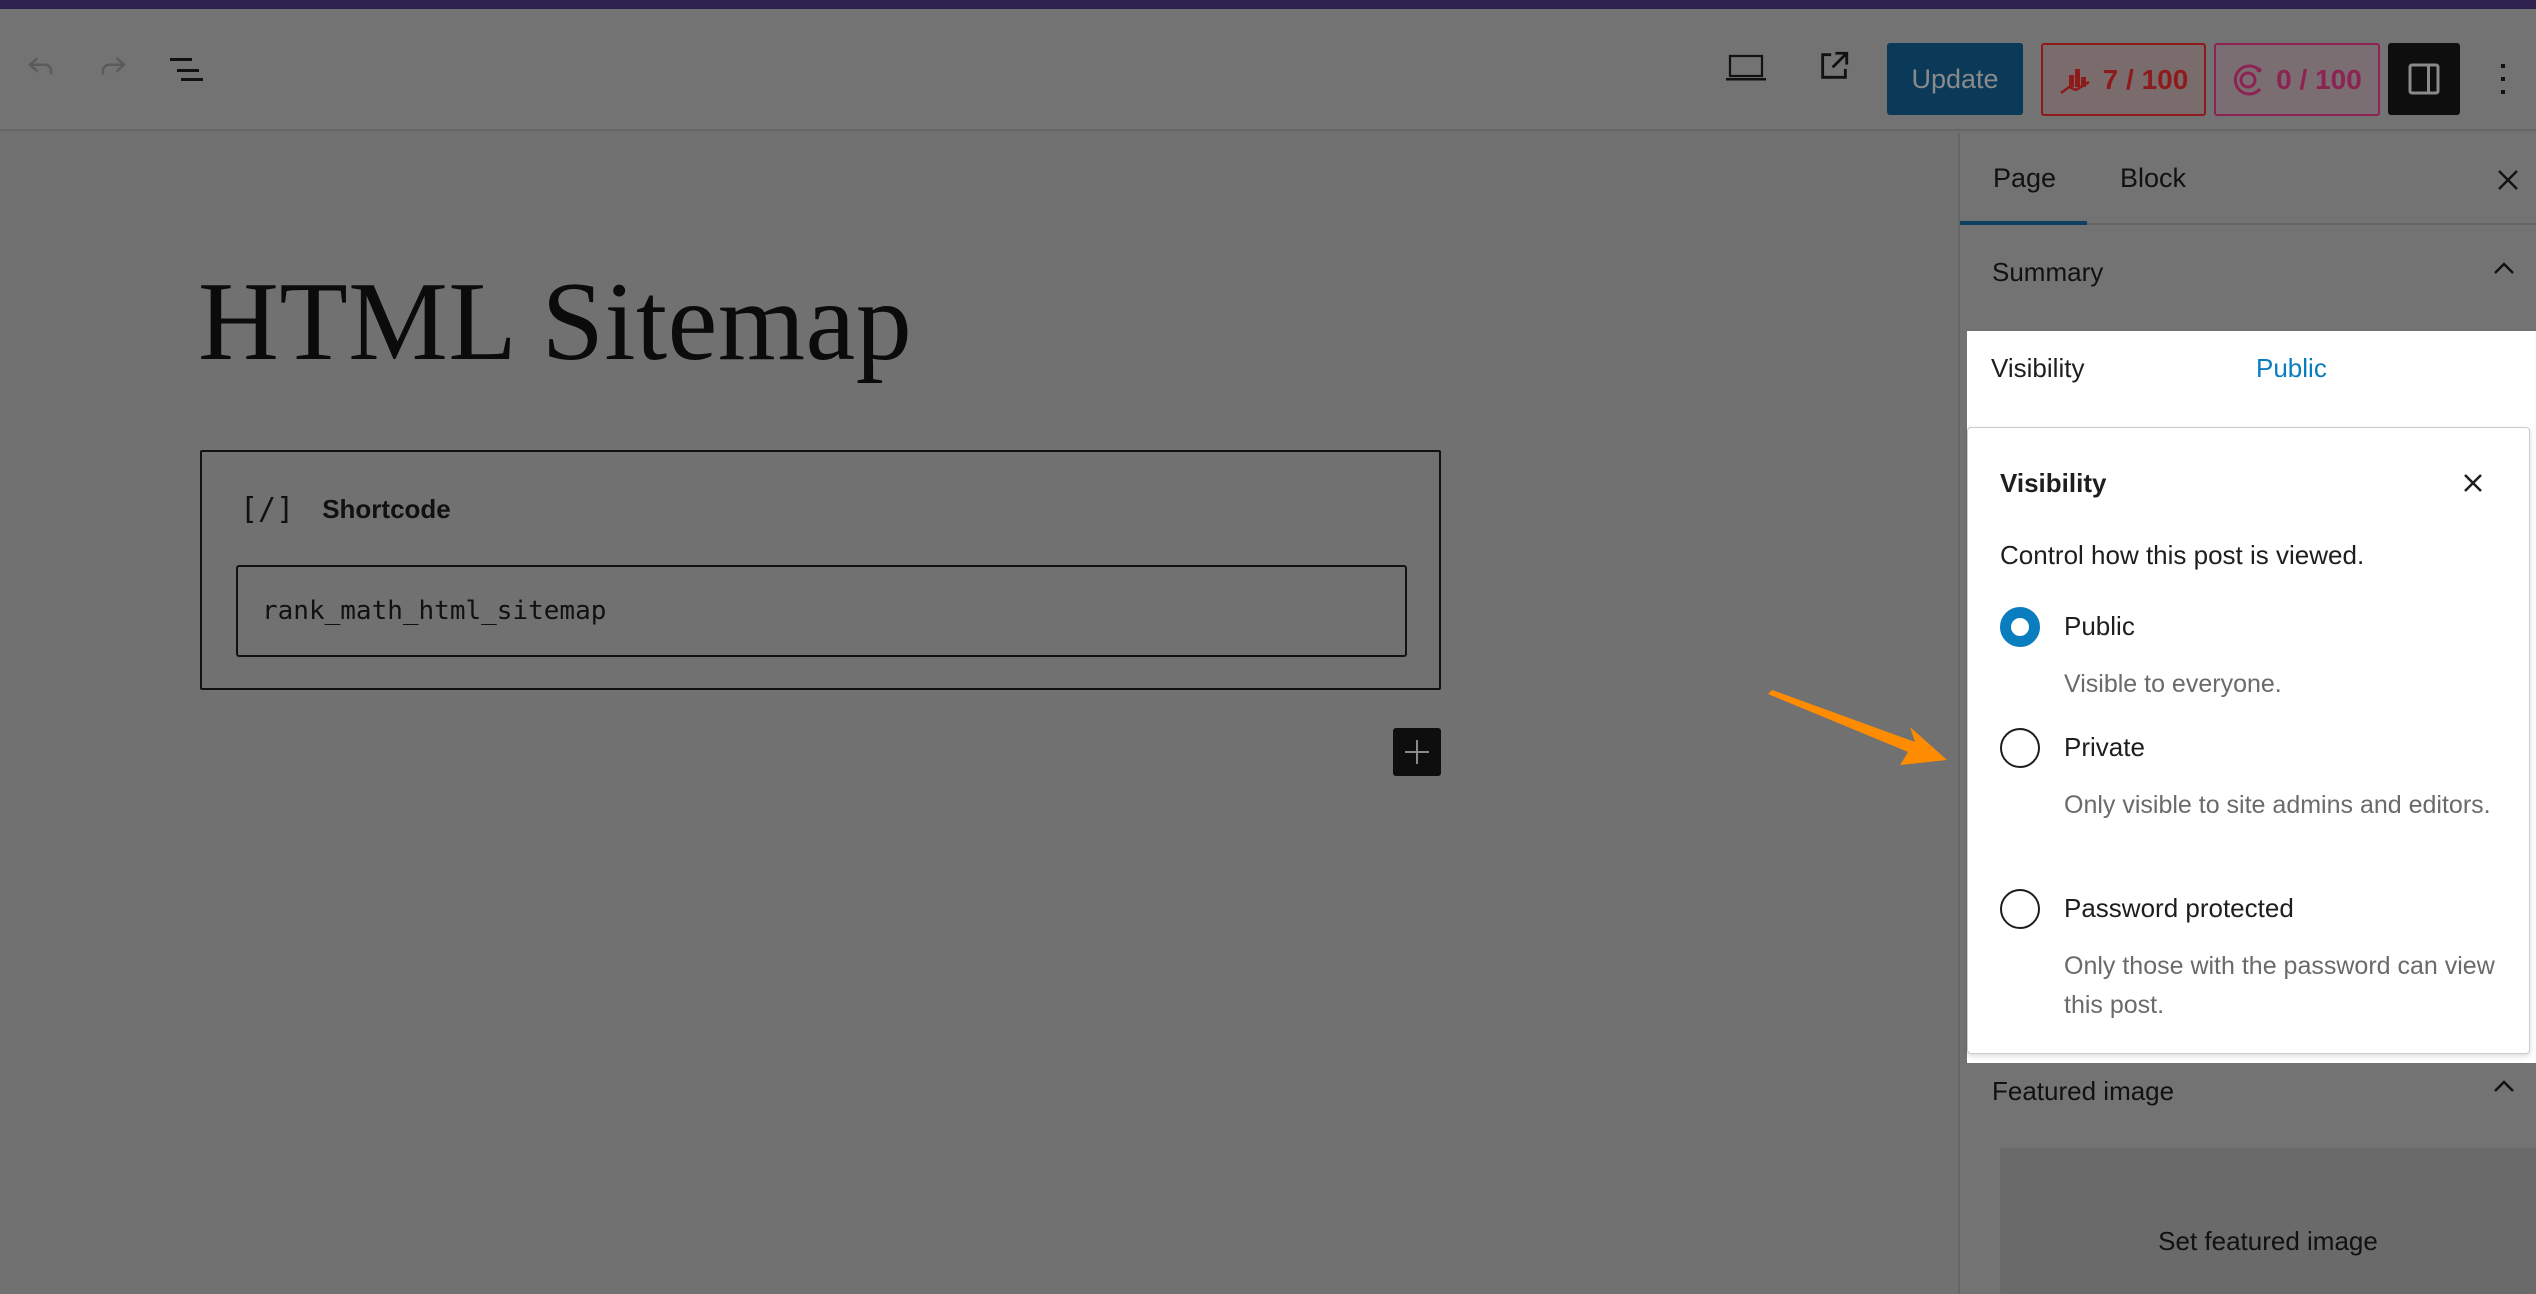 The image size is (2536, 1294). I want to click on content-ai-score-icon, so click(2248, 79).